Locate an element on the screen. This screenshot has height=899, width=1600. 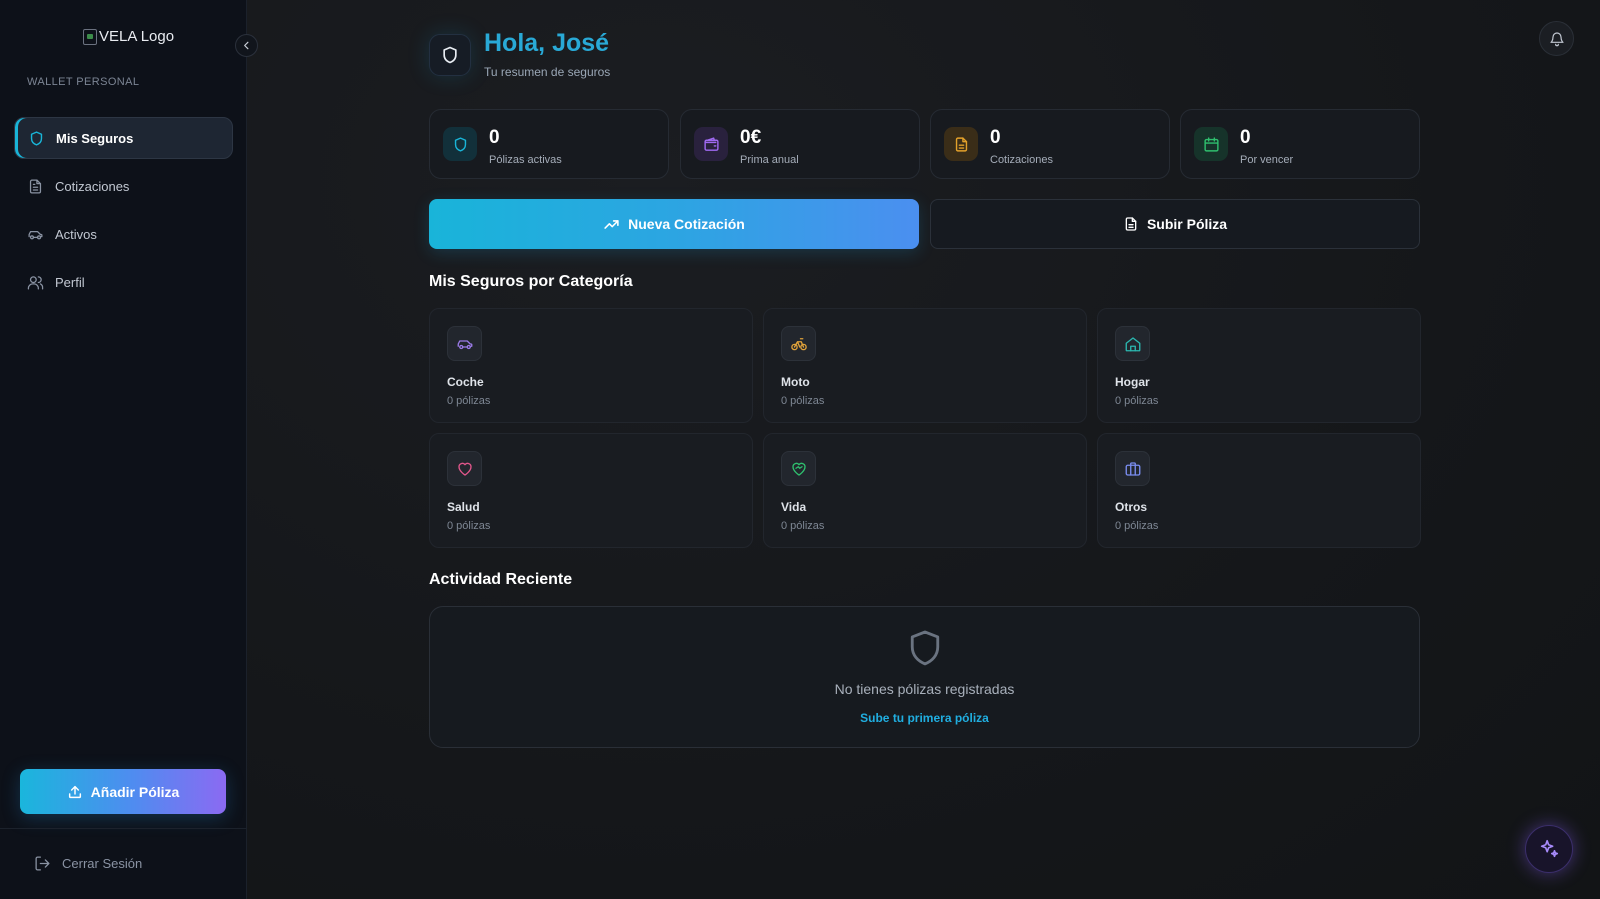
category-name: Salud is located at coordinates (463, 507).